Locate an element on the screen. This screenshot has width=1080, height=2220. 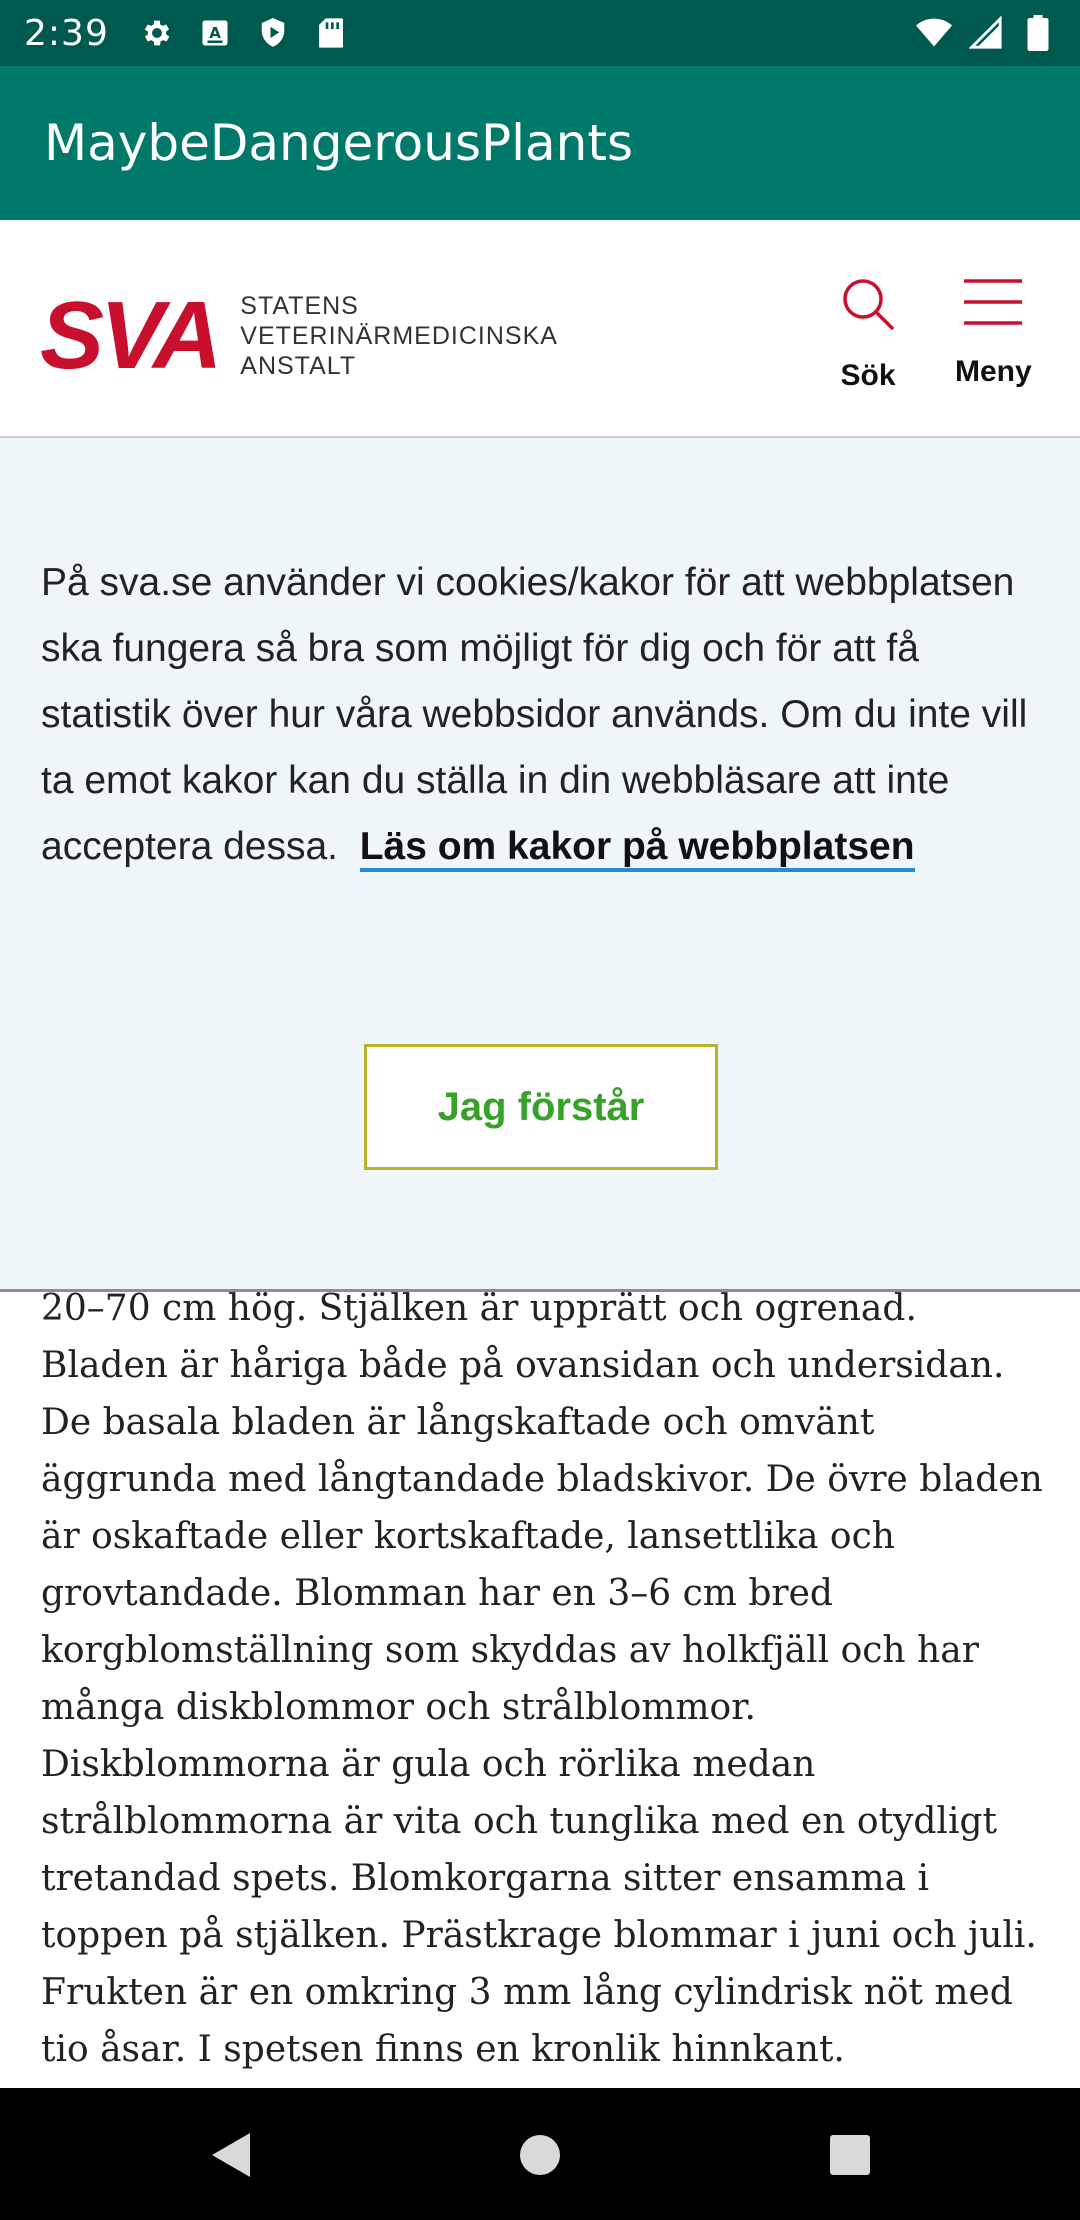
logo-mark: SVA is located at coordinates (131, 335).